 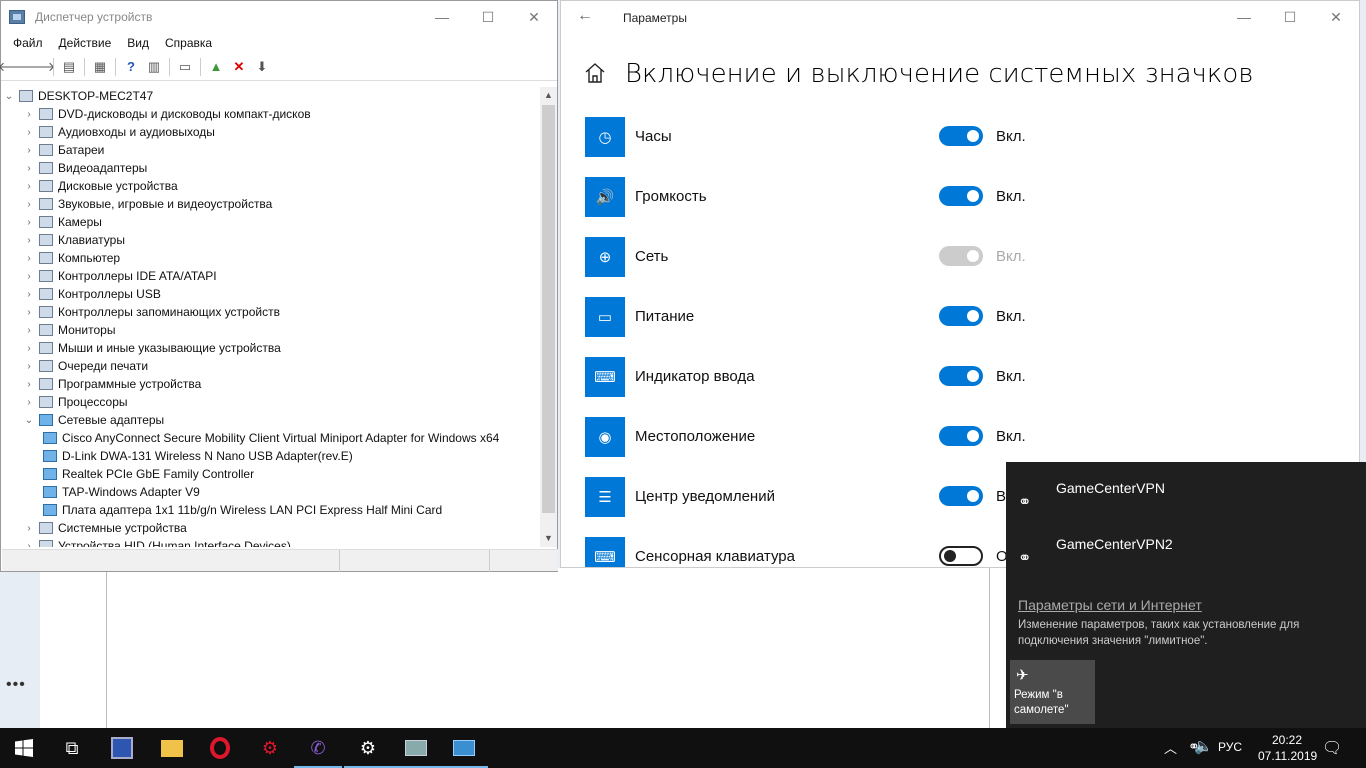 I want to click on uninstall-device-icon: ✕, so click(x=239, y=67).